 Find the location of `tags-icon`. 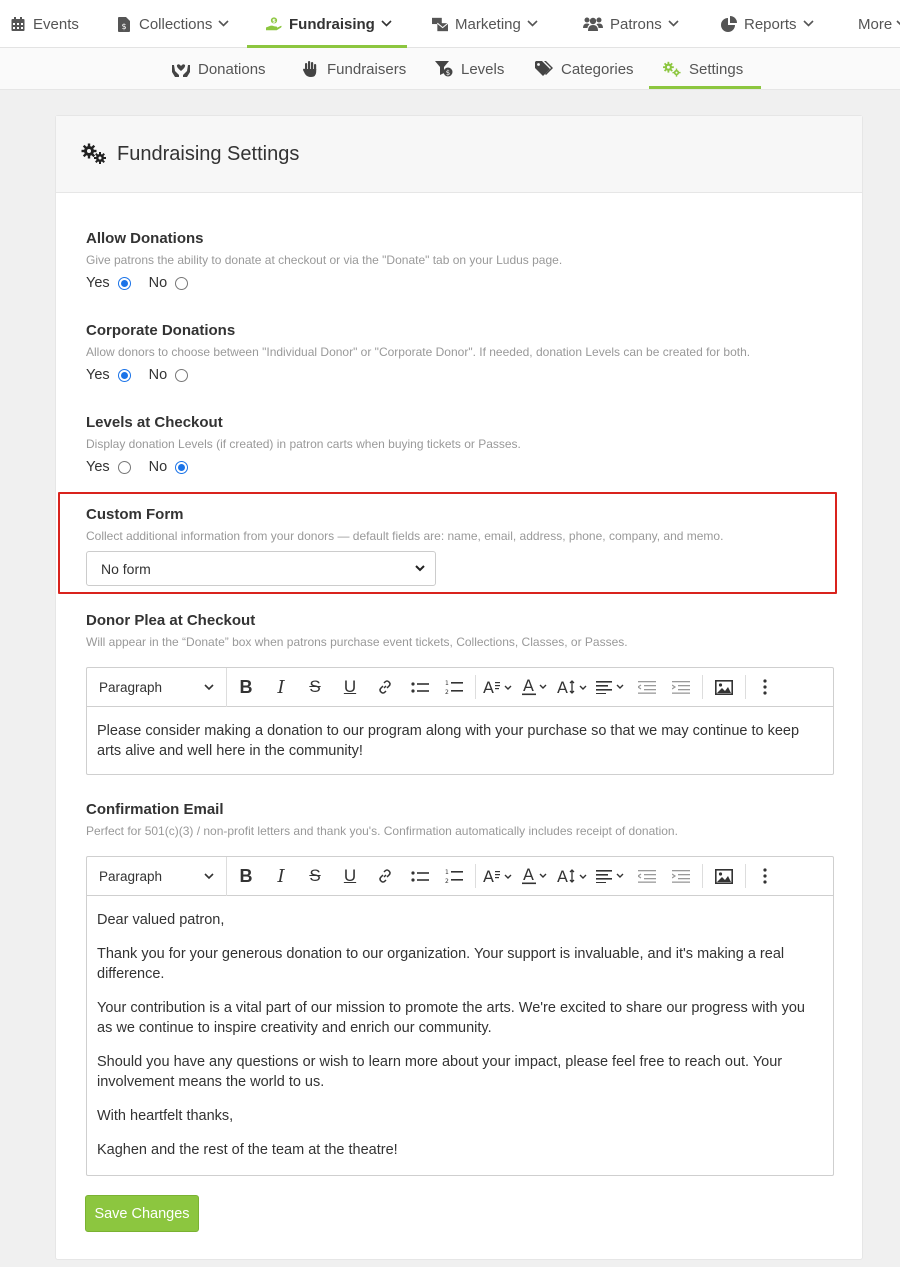

tags-icon is located at coordinates (544, 69).